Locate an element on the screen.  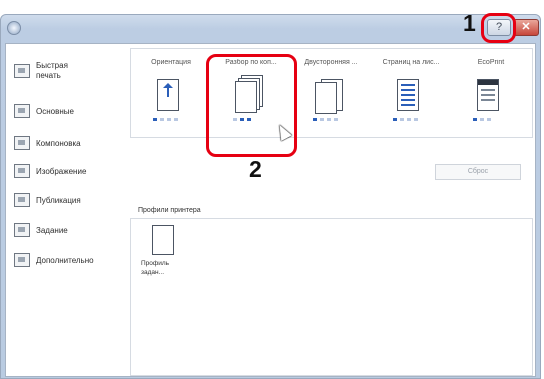
sidebar-item-image: Изображение is located at coordinates (65, 171).